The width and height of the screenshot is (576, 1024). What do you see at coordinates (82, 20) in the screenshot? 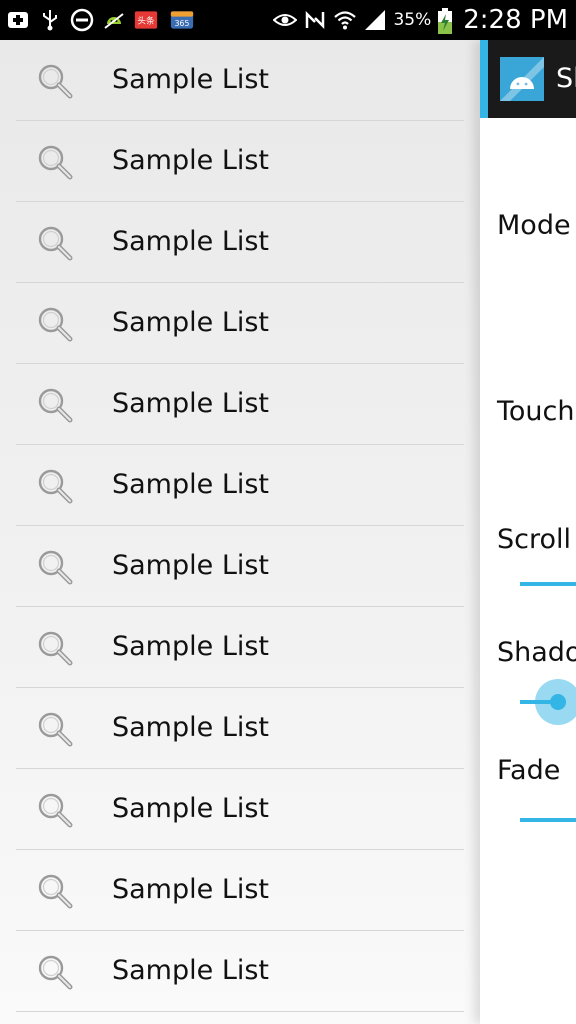
I see `do-not-disturb-icon` at bounding box center [82, 20].